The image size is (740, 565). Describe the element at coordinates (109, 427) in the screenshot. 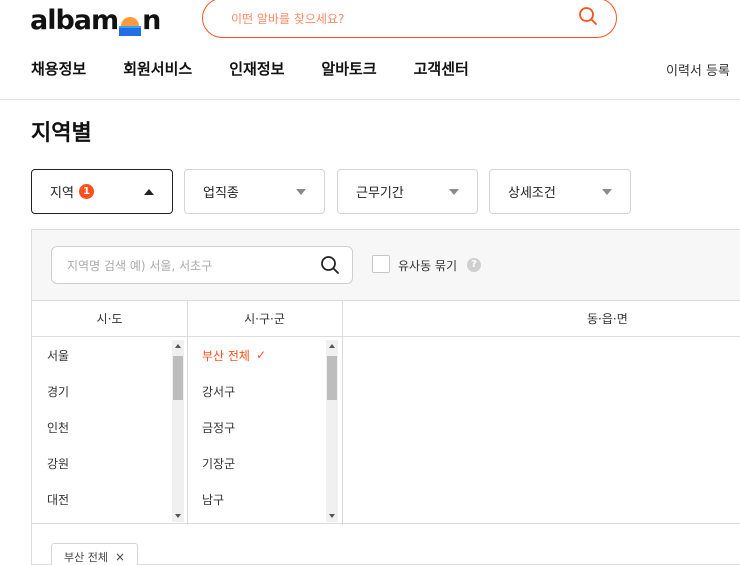

I see `list-item: 인천` at that location.